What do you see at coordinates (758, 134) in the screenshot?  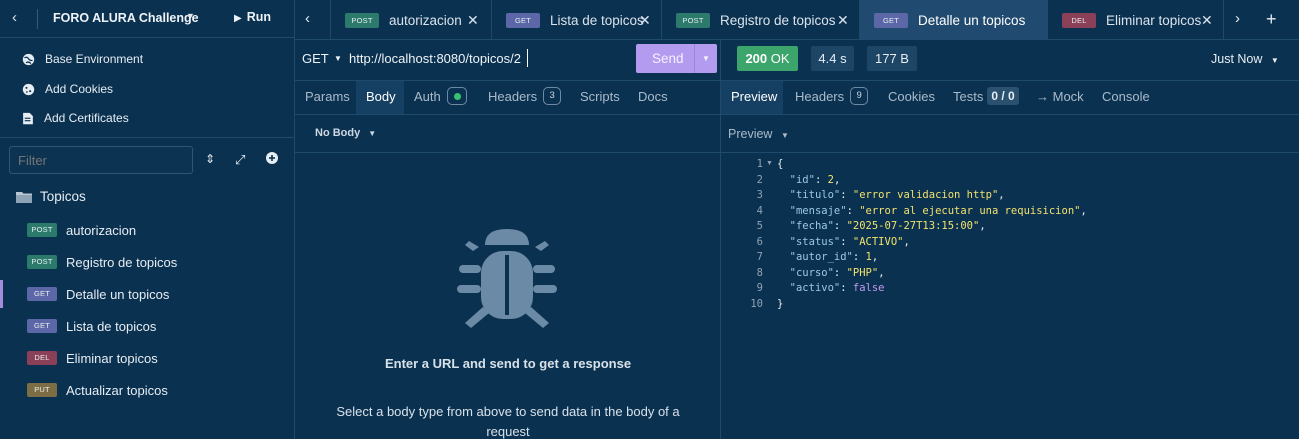 I see `preview-mode-dropdown: Preview ▼` at bounding box center [758, 134].